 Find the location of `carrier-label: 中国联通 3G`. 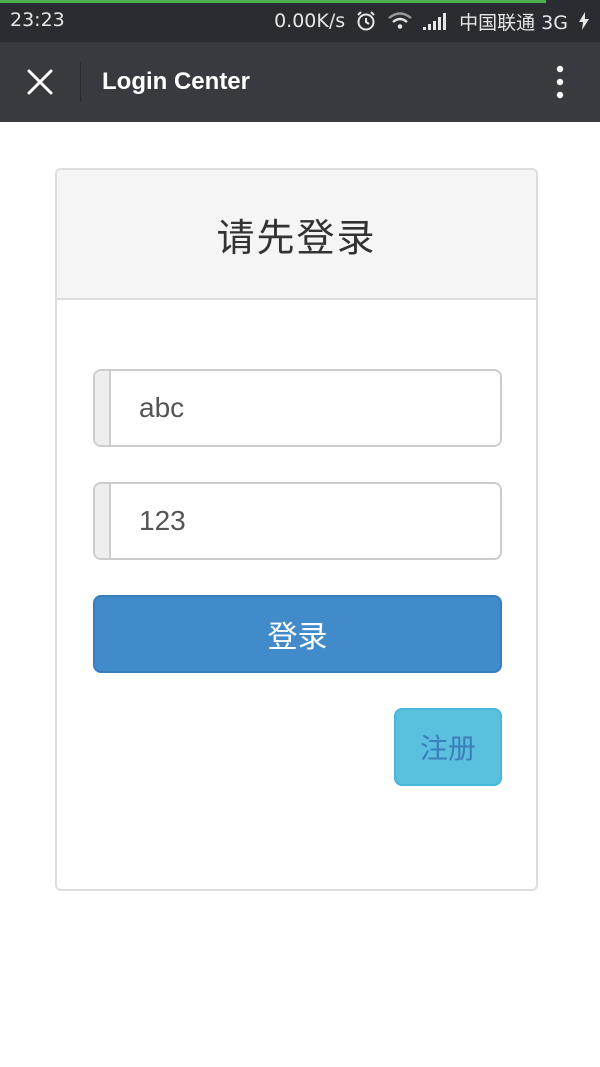

carrier-label: 中国联通 3G is located at coordinates (513, 22).